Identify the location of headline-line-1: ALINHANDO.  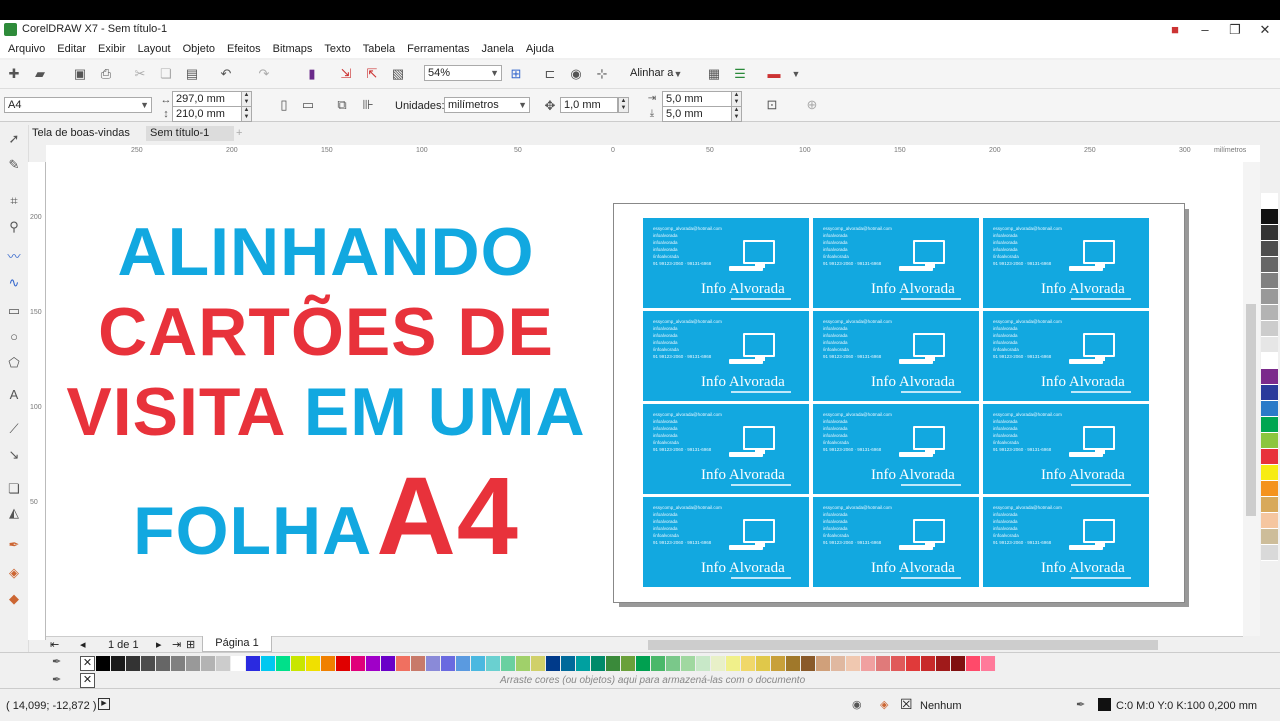
(326, 252).